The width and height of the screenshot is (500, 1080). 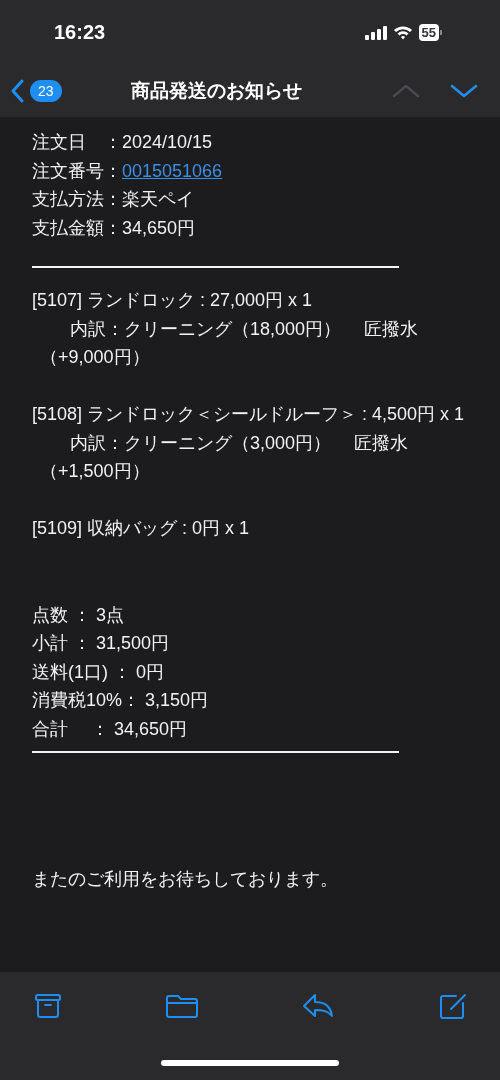 I want to click on item-breakdown: 内訳：クリーニング（18,000円） 匠撥水（+9,000円）, so click(x=229, y=343).